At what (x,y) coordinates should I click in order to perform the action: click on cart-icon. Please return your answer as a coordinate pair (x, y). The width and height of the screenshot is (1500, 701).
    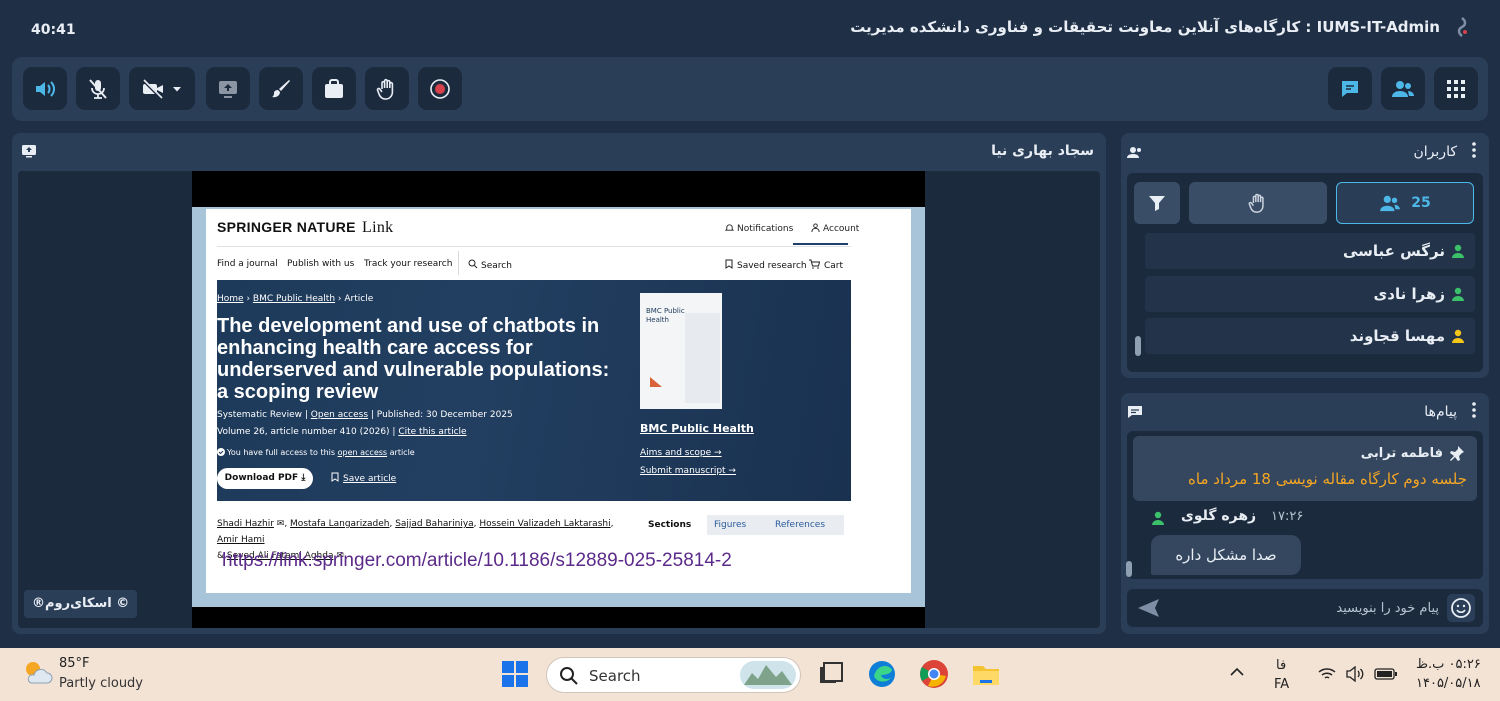
    Looking at the image, I should click on (815, 264).